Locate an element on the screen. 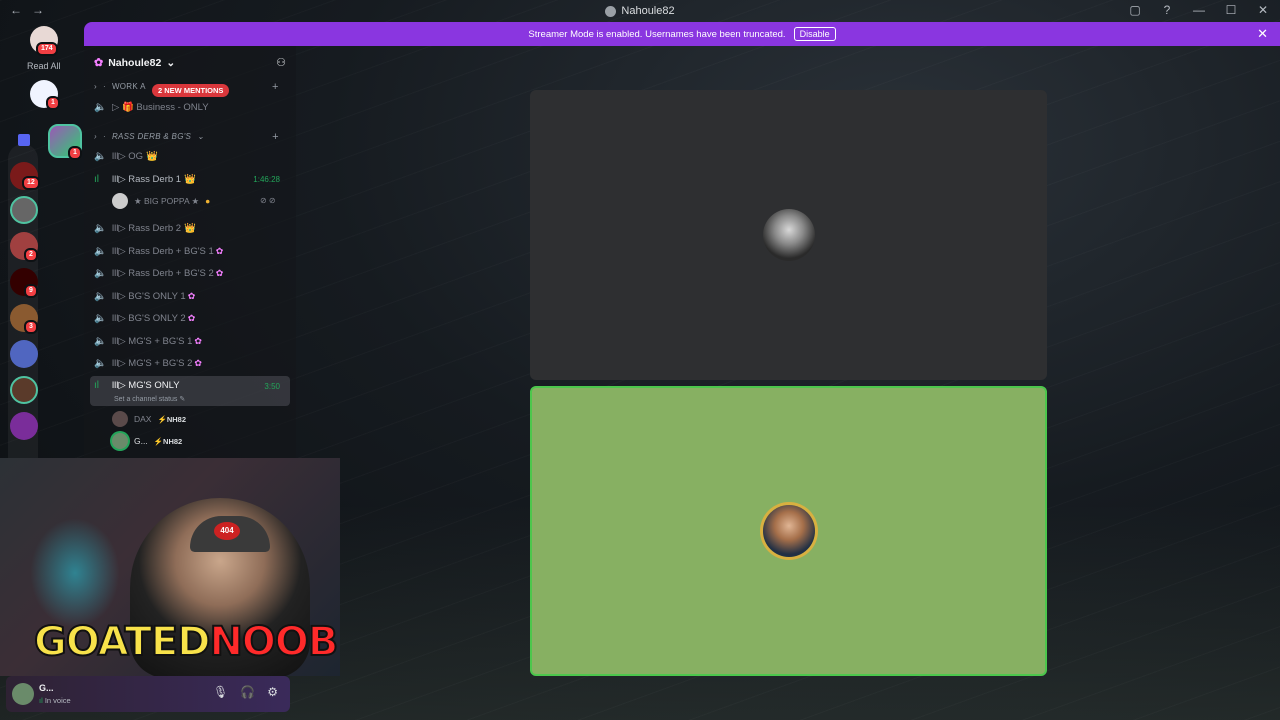 This screenshot has height=720, width=1280. user-avatar is located at coordinates (23, 694).